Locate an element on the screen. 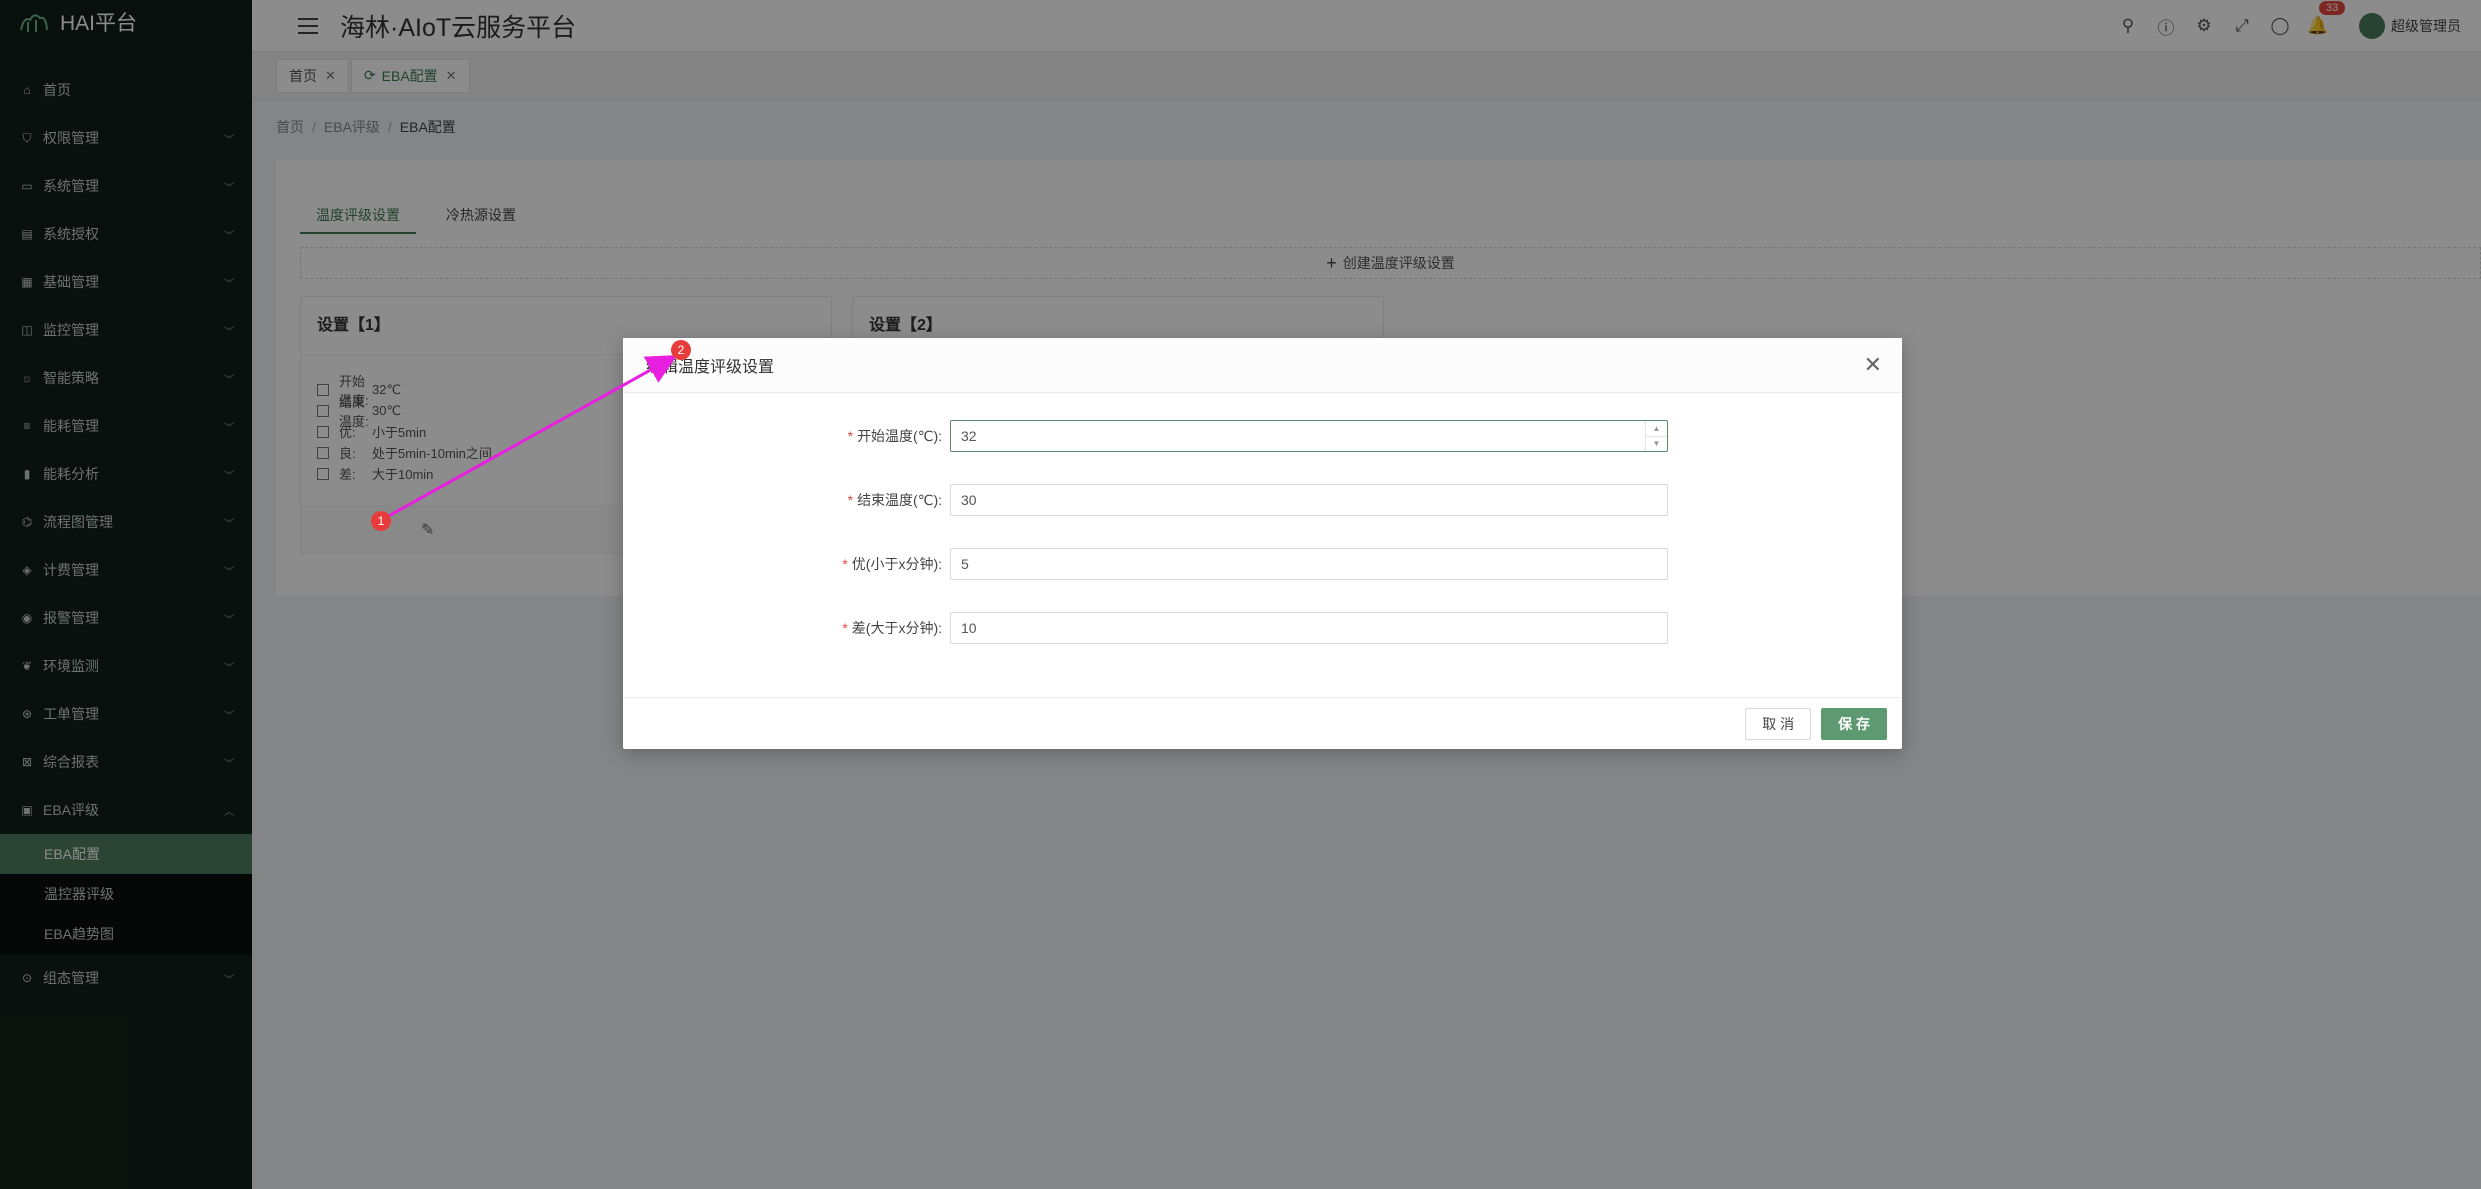  cancel-button: 取 消 is located at coordinates (1778, 723).